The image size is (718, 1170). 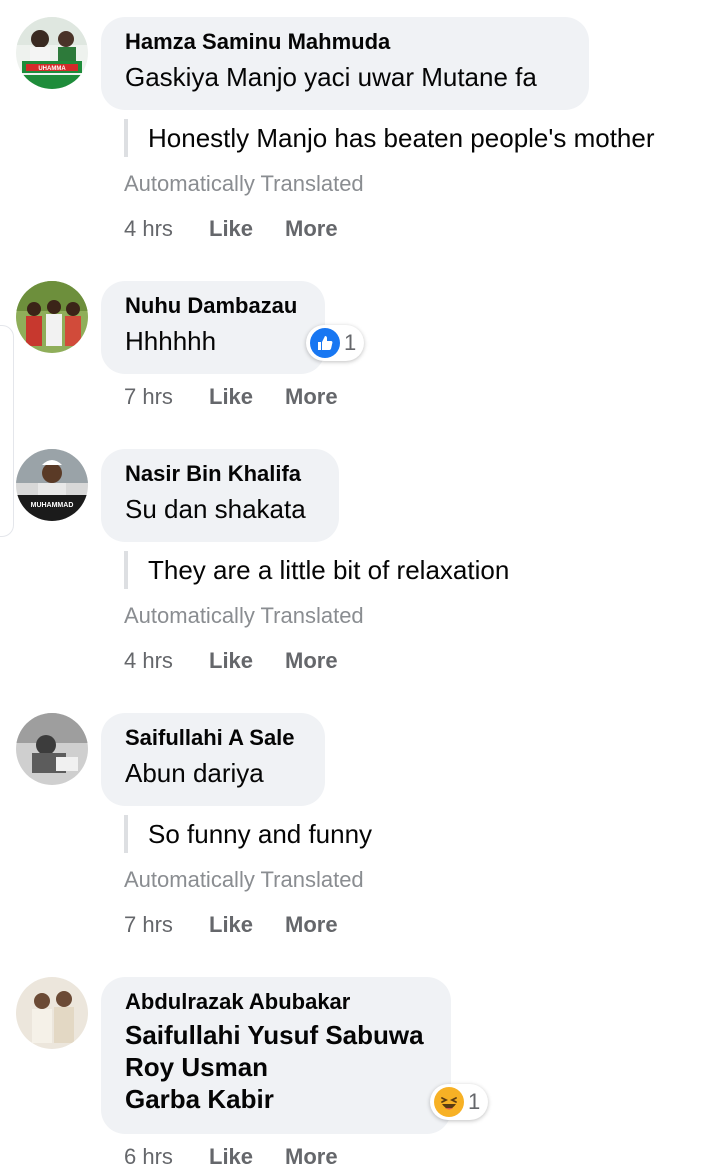 What do you see at coordinates (52, 505) in the screenshot?
I see `avatar-caption-text: MUHAMMAD` at bounding box center [52, 505].